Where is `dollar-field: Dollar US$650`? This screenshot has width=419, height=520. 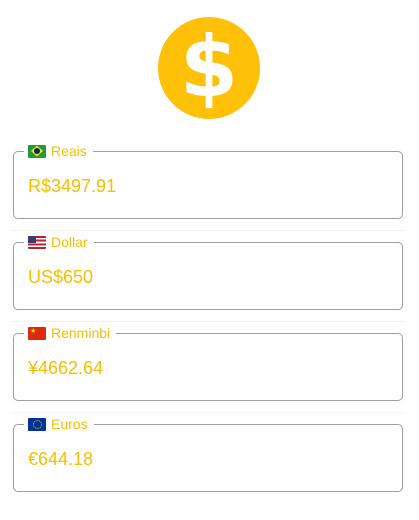
dollar-field: Dollar US$650 is located at coordinates (208, 271).